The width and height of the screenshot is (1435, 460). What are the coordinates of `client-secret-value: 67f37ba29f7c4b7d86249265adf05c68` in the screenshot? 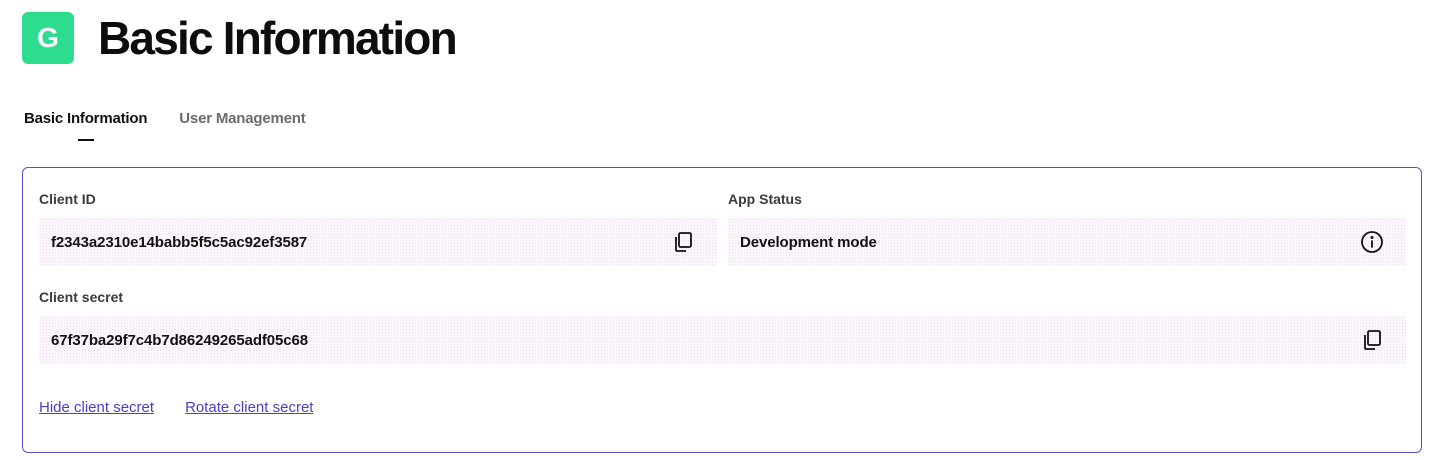 It's located at (179, 340).